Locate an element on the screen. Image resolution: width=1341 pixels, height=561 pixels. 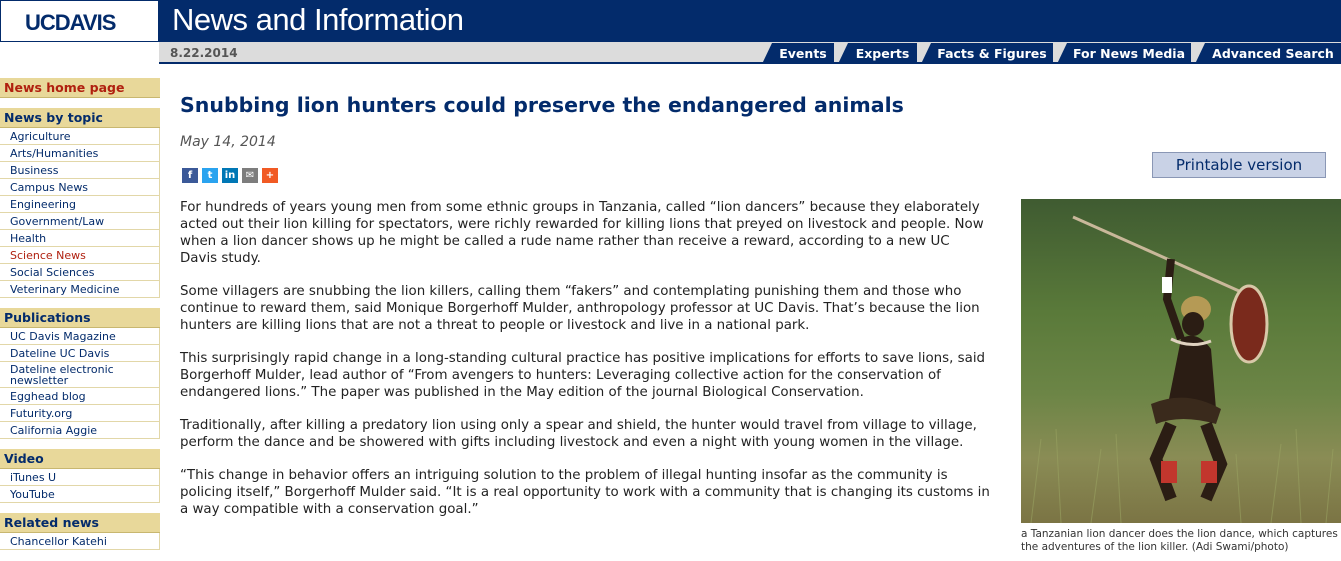
video-itunes-u: iTunes U is located at coordinates (80, 477).